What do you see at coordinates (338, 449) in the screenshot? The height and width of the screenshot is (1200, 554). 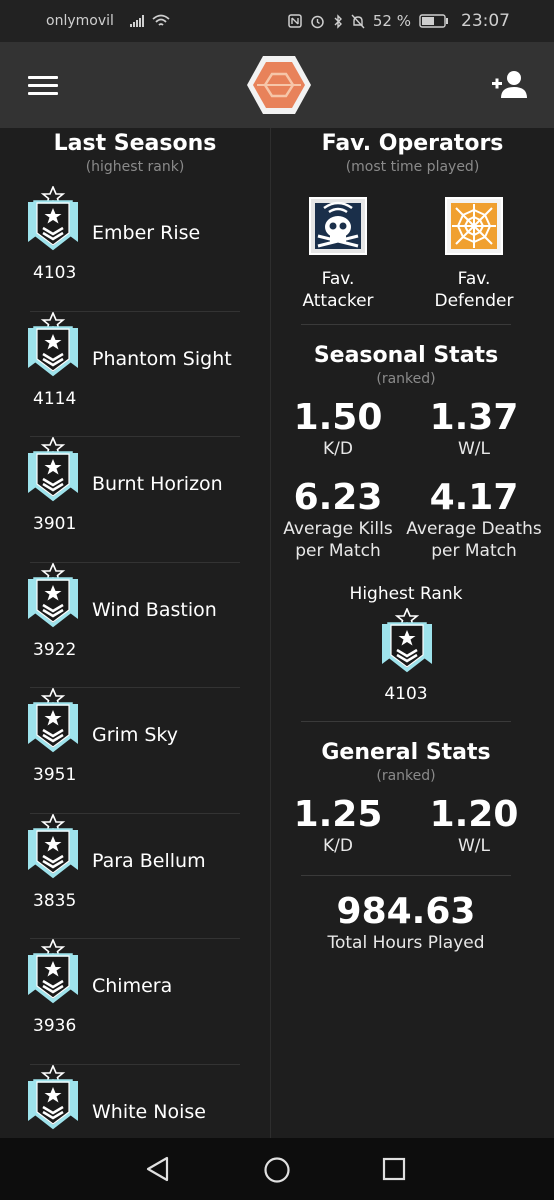 I see `seasonal-kd-label: K/D` at bounding box center [338, 449].